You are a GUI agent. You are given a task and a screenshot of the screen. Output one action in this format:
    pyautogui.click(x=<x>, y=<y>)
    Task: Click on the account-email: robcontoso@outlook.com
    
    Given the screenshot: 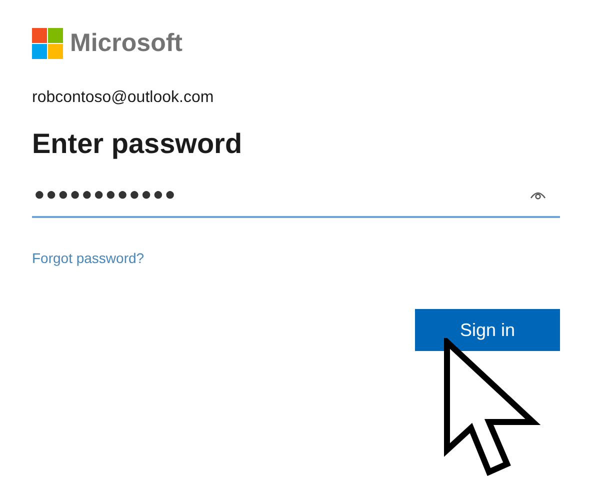 What is the action you would take?
    pyautogui.click(x=123, y=98)
    